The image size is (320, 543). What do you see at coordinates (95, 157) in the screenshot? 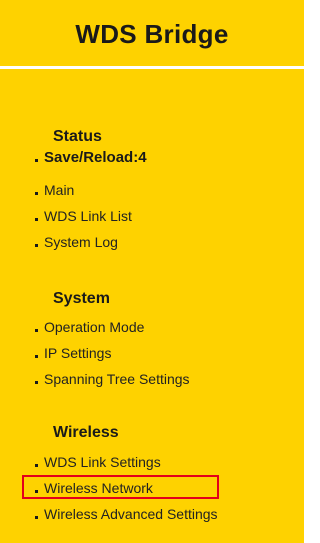
I see `nav-item-label: Save/Reload:4` at bounding box center [95, 157].